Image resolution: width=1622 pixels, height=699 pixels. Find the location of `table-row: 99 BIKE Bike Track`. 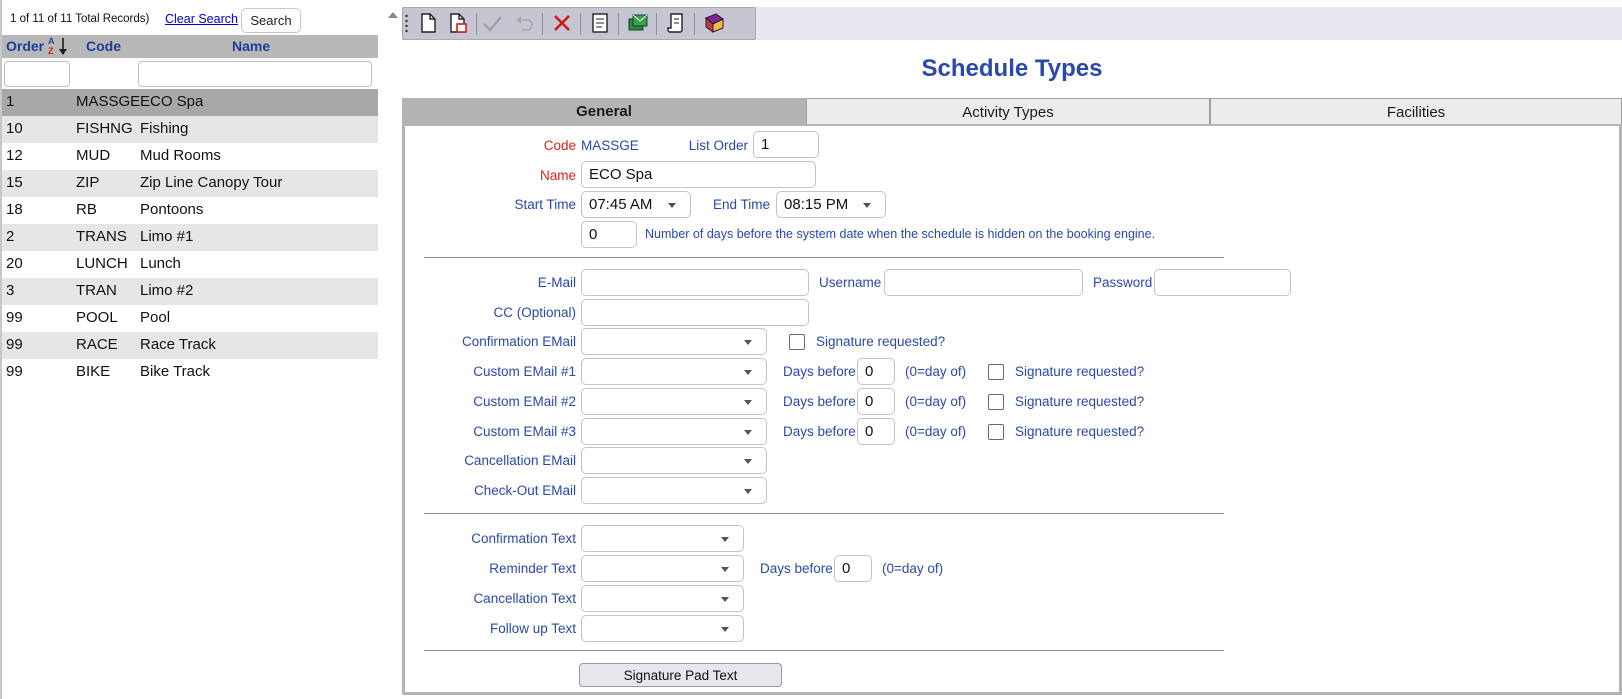

table-row: 99 BIKE Bike Track is located at coordinates (190, 372).